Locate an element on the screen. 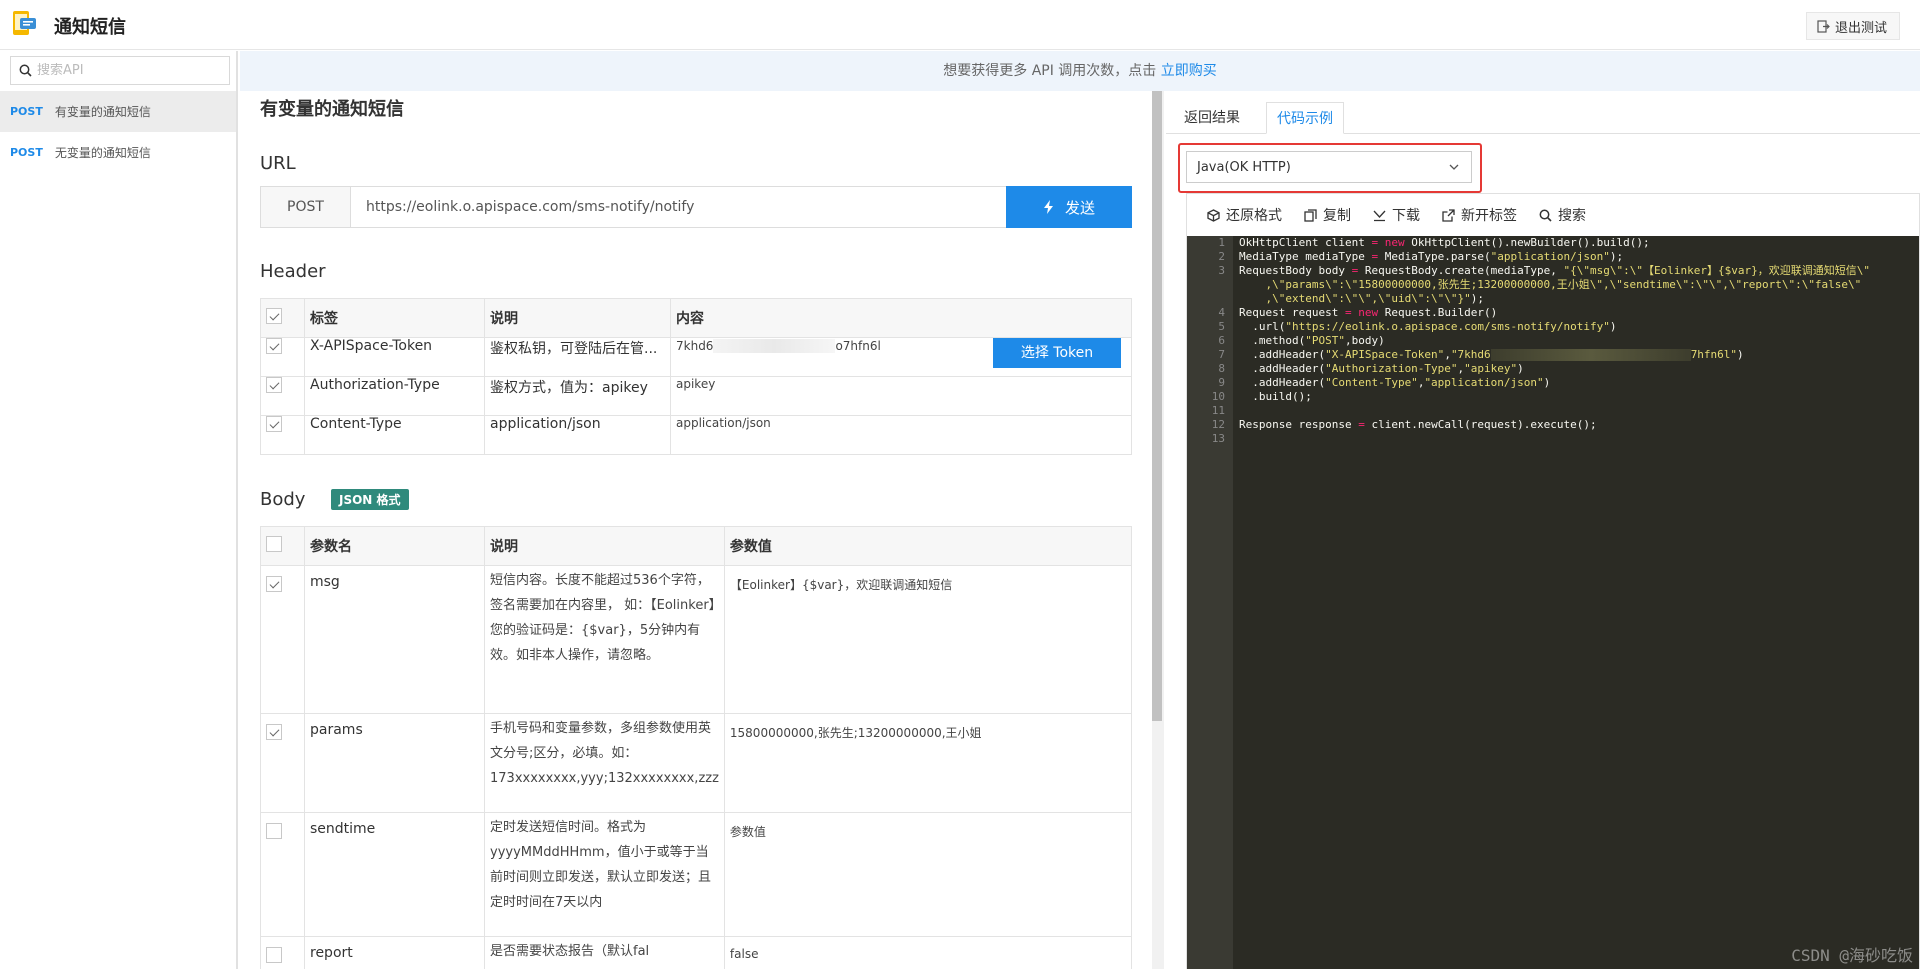  url-input is located at coordinates (678, 207).